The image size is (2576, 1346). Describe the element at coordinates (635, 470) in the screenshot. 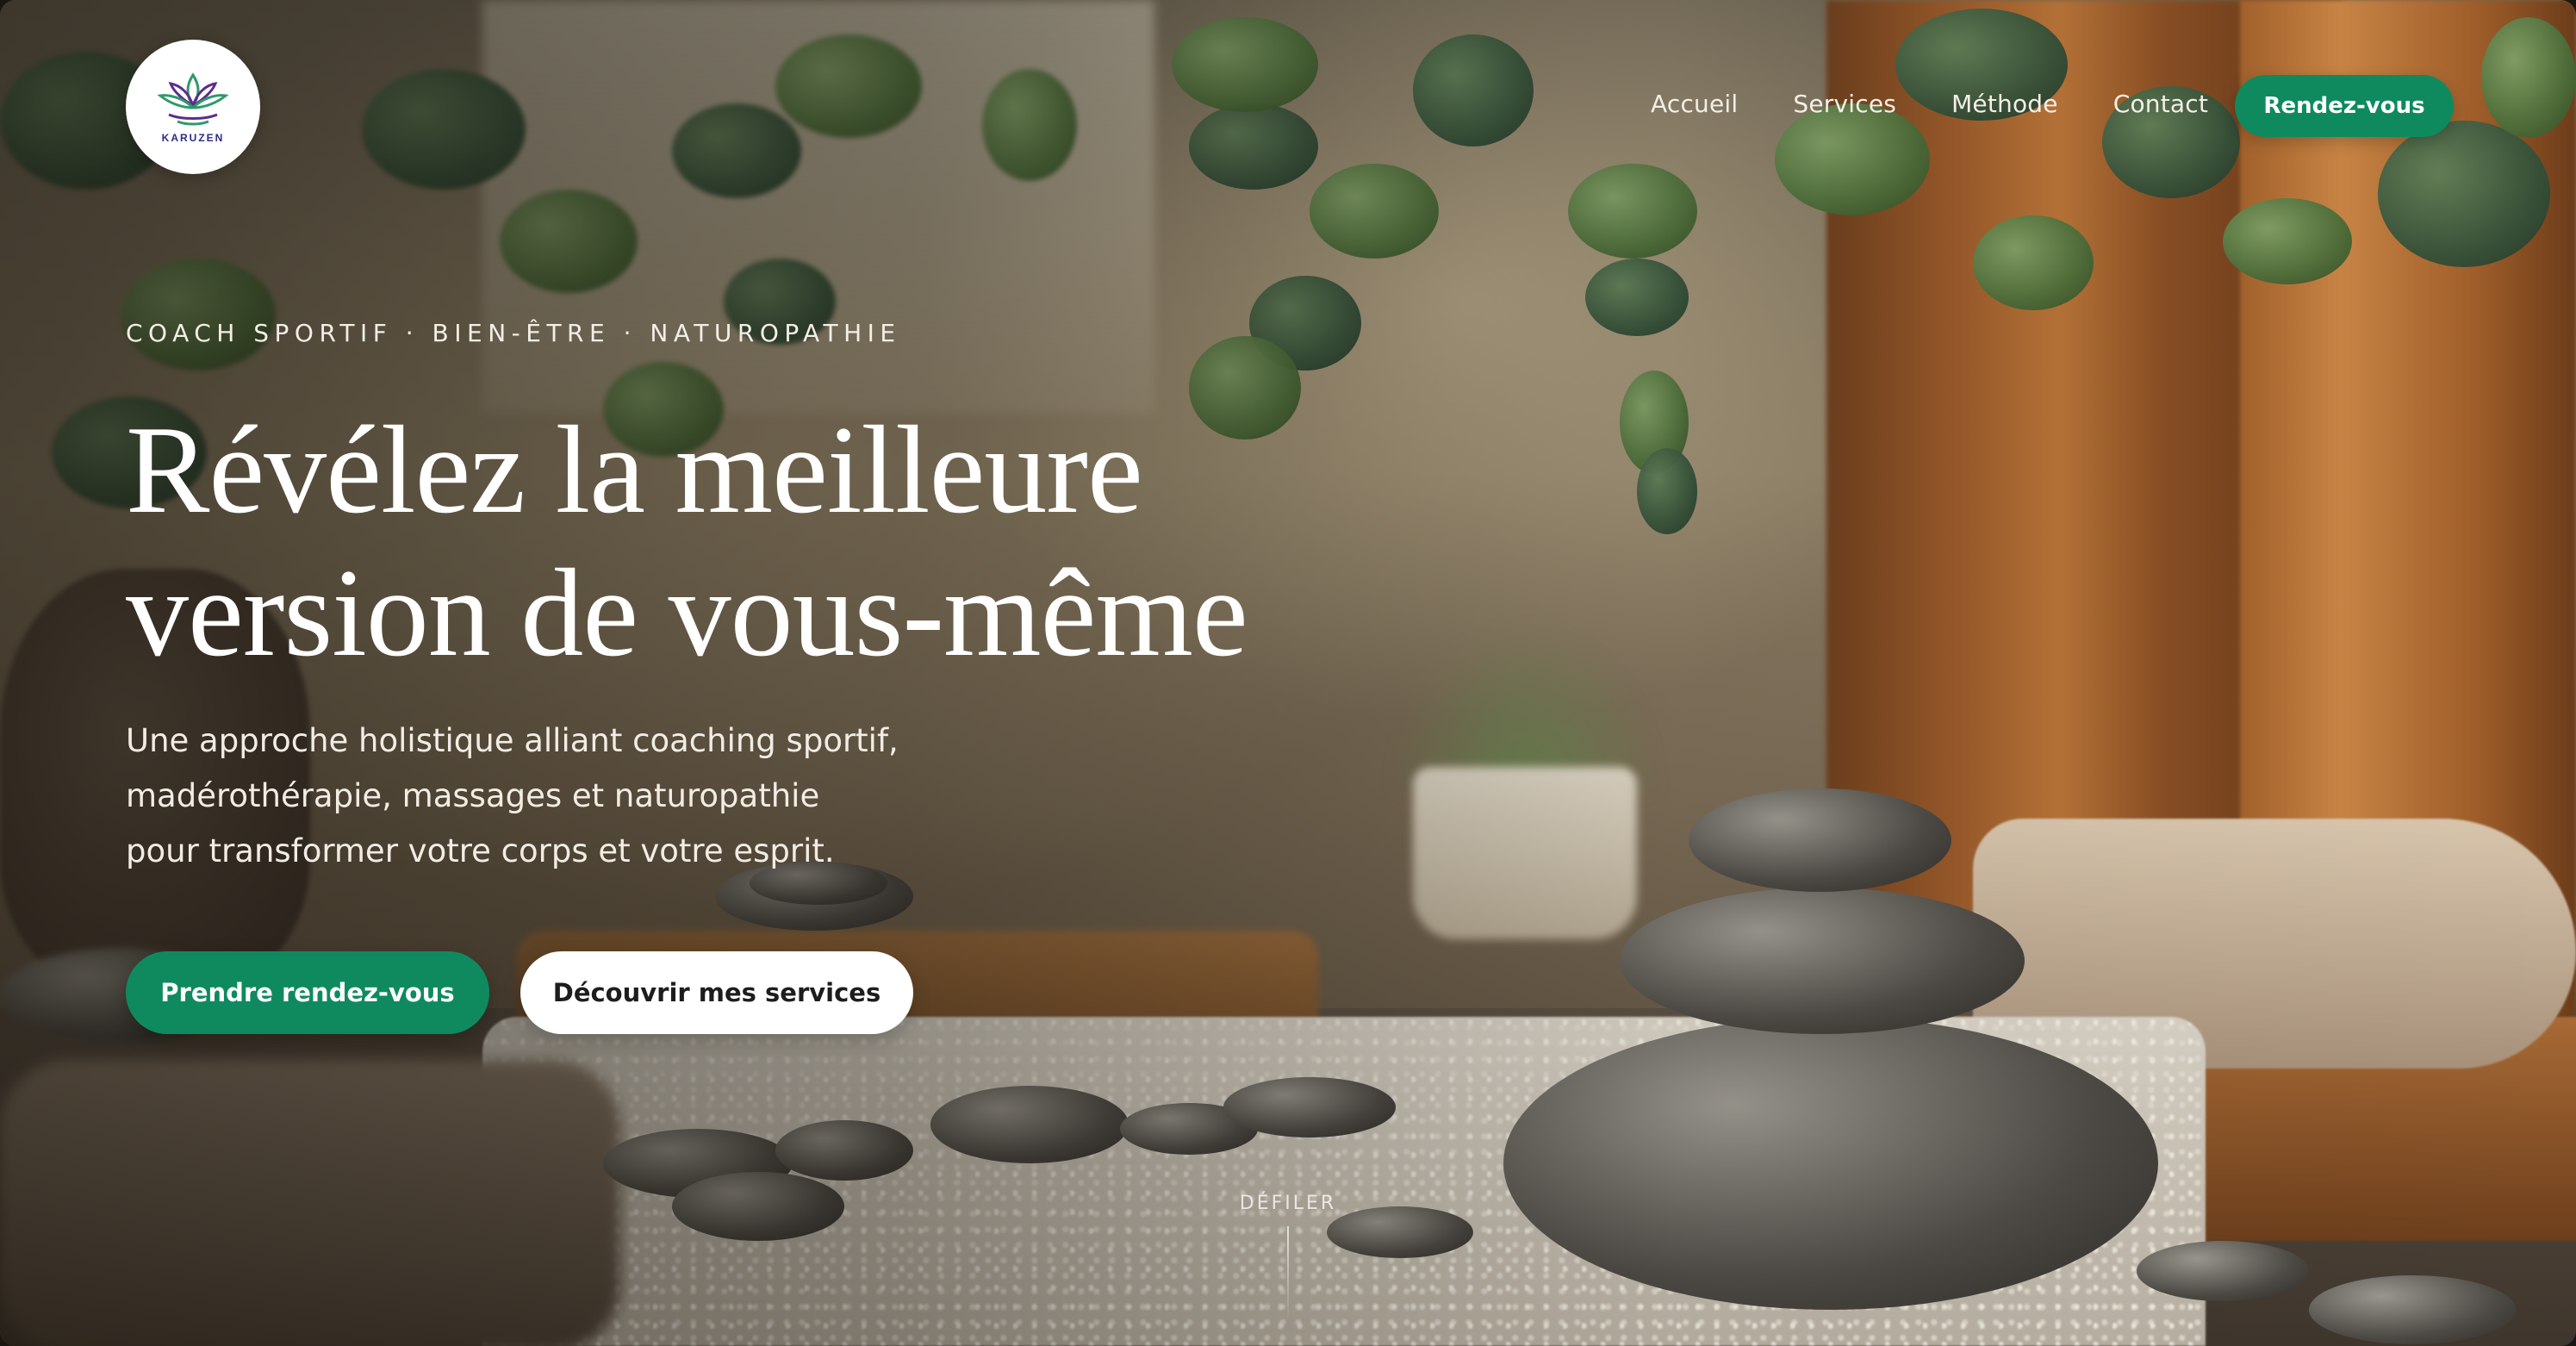

I see `headline-line-1: Révélez la meilleure` at that location.